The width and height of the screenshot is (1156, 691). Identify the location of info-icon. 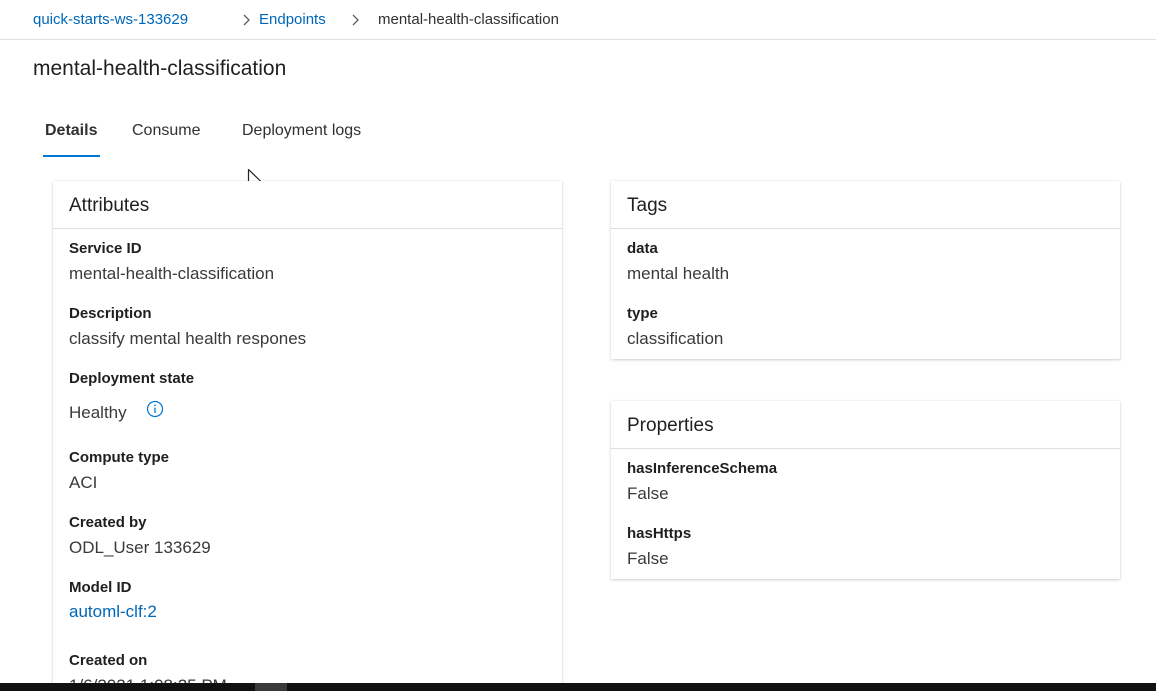
(155, 409).